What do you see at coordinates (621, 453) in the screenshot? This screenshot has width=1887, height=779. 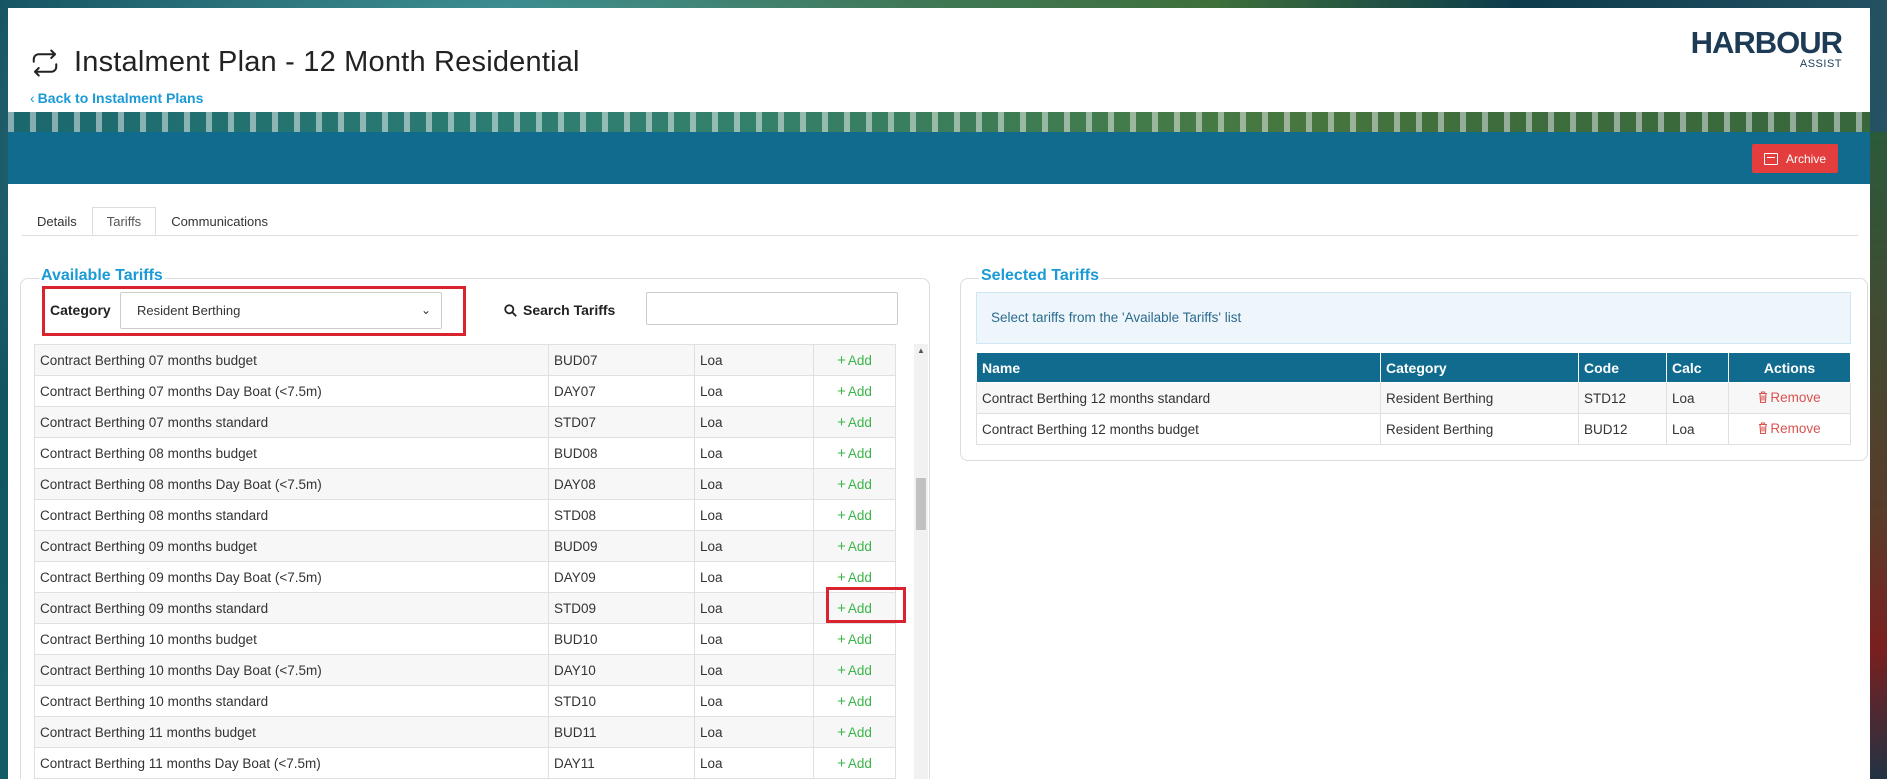 I see `tariff-code: BUD08` at bounding box center [621, 453].